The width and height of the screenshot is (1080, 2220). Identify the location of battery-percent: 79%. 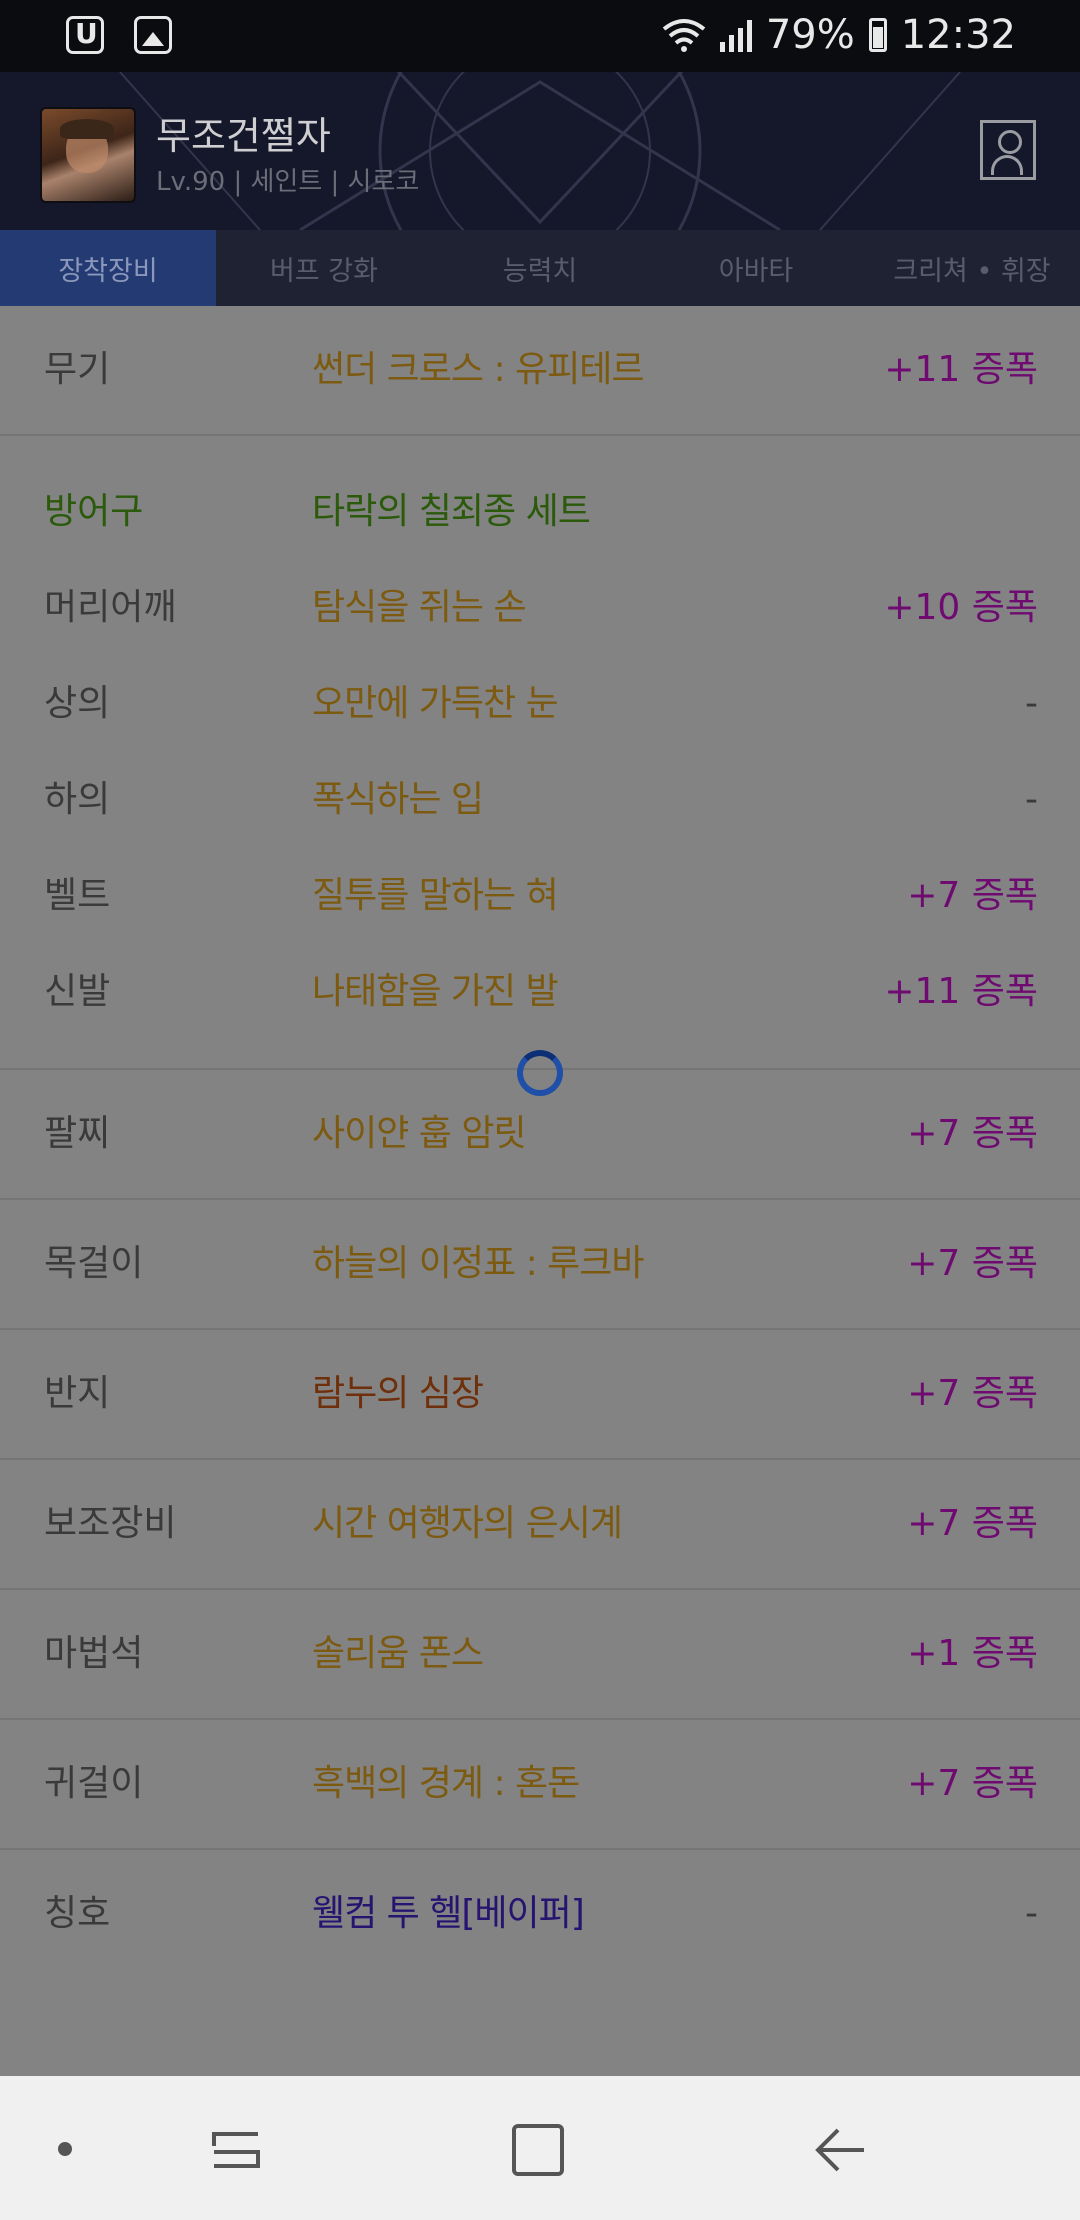
(810, 35).